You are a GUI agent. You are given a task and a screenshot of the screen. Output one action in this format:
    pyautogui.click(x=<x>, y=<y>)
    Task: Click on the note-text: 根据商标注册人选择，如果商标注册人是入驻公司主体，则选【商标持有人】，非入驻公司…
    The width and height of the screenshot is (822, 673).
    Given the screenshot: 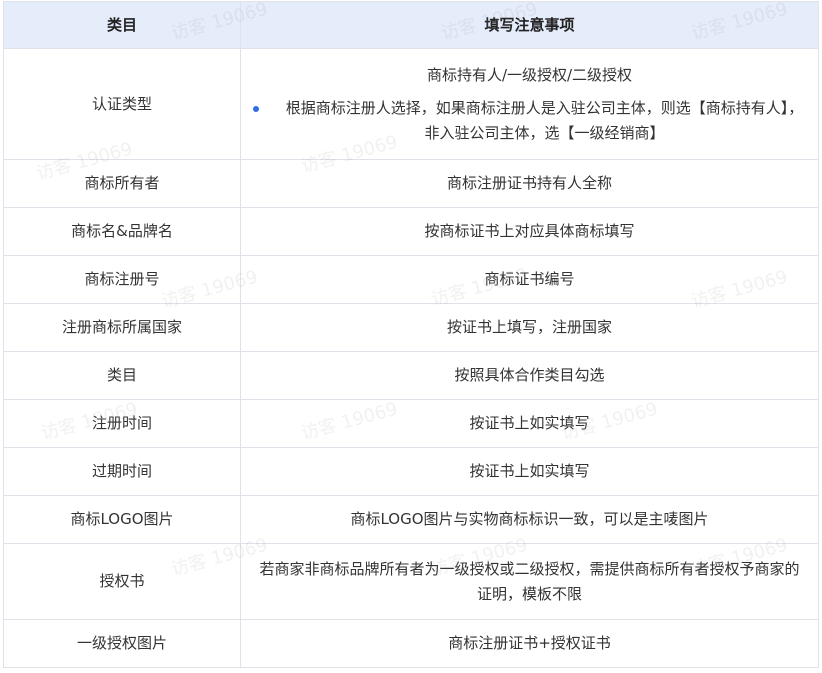 What is the action you would take?
    pyautogui.click(x=544, y=120)
    